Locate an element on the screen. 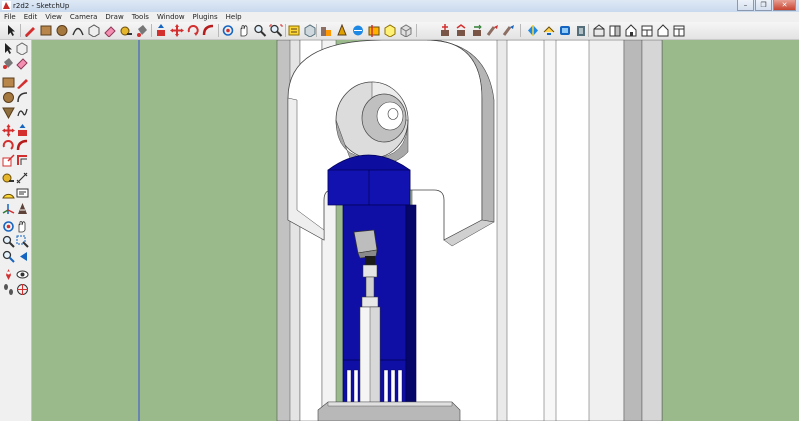  circle-icon is located at coordinates (62, 30).